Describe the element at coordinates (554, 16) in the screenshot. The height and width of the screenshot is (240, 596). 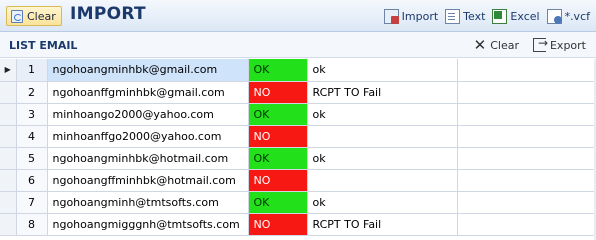
I see `vcf-icon` at that location.